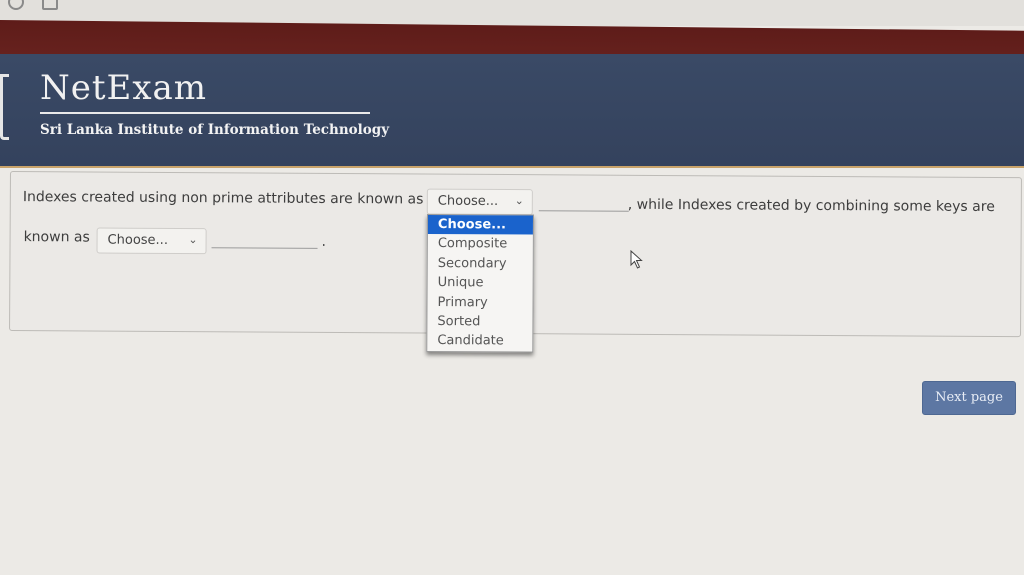 This screenshot has height=575, width=1024. I want to click on answer-select-1: Choose... ⌄, so click(479, 202).